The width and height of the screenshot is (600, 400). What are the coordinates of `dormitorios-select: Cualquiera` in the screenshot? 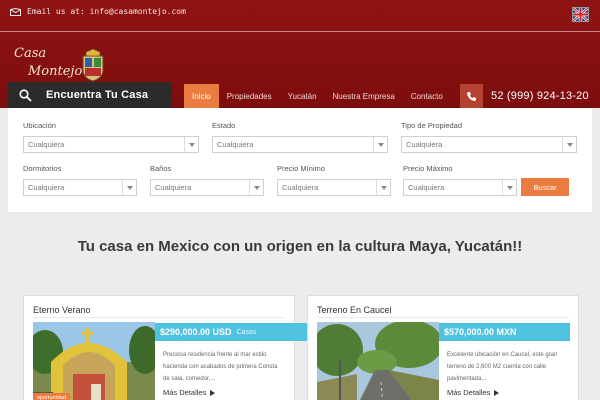 It's located at (80, 187).